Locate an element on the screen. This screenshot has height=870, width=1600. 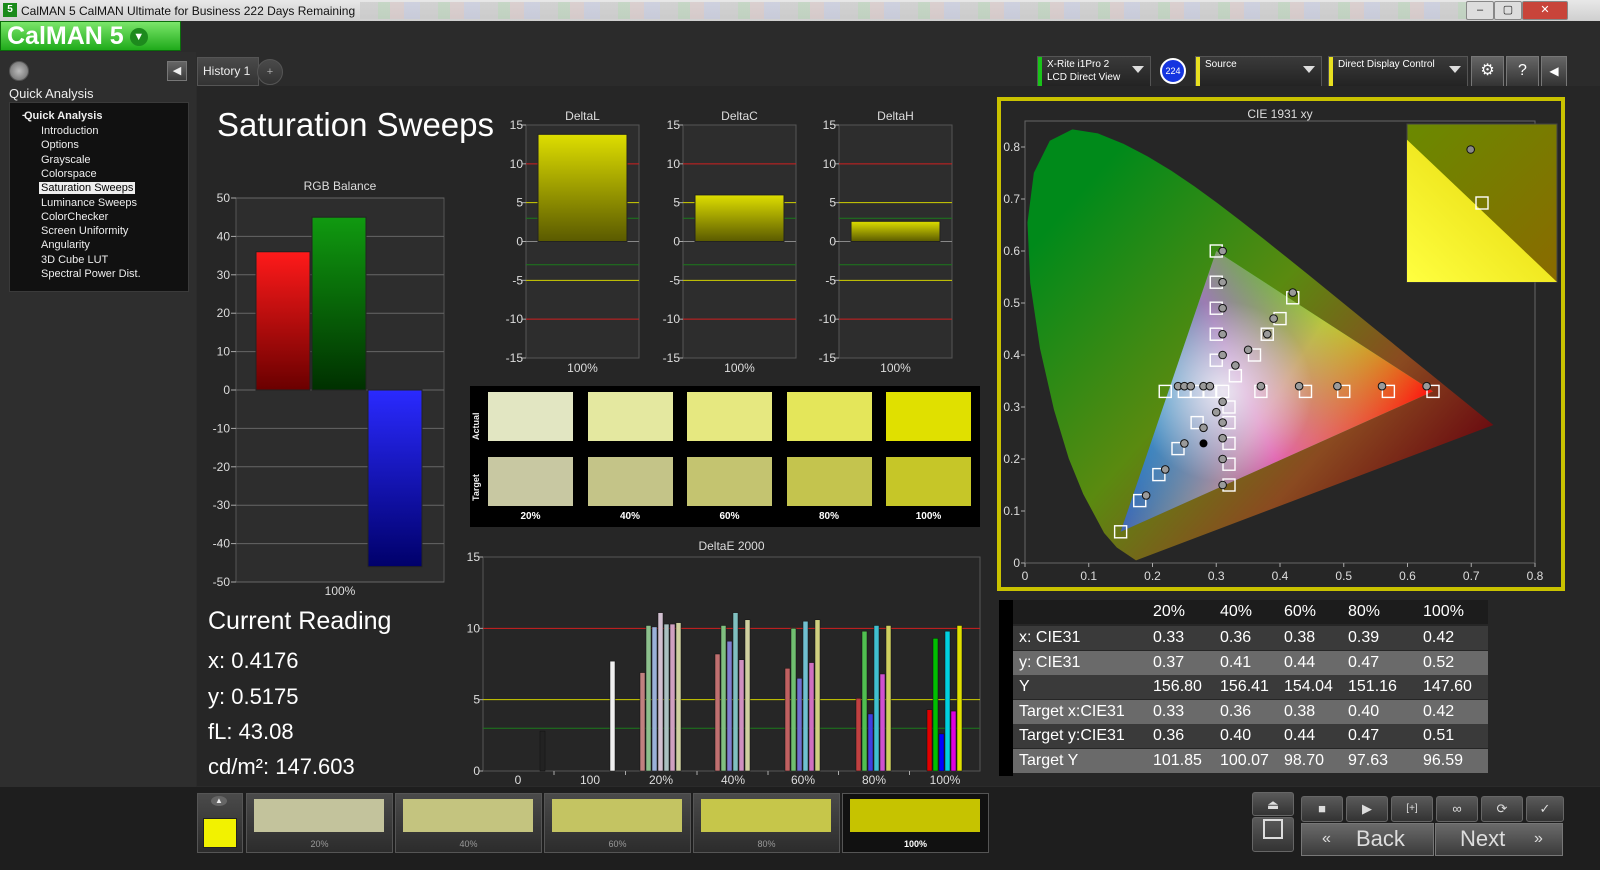
table-cell: 156.80 is located at coordinates (1177, 687).